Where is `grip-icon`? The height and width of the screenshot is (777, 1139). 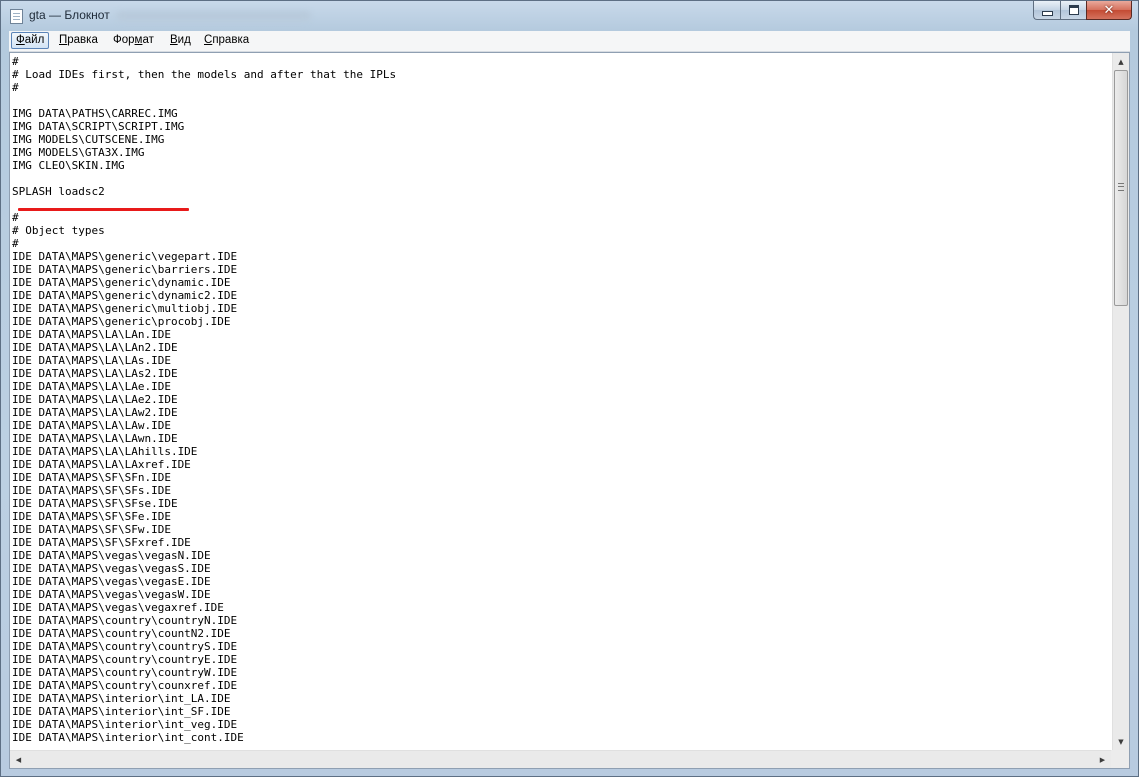
grip-icon is located at coordinates (1121, 187).